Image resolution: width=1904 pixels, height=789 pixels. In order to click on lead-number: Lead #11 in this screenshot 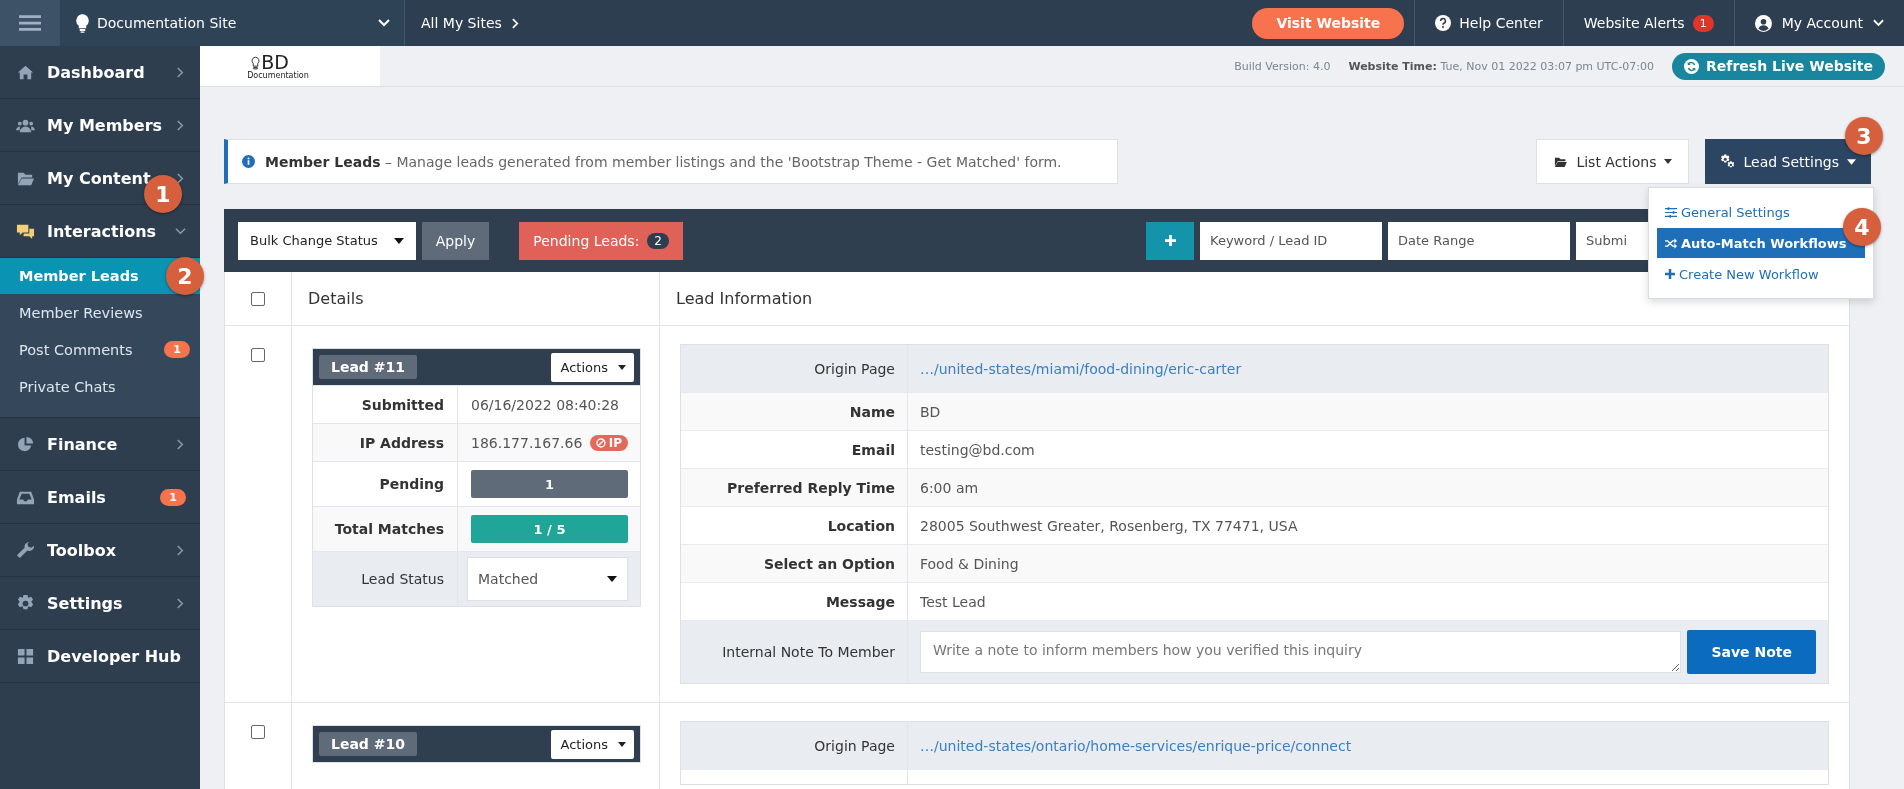, I will do `click(368, 367)`.